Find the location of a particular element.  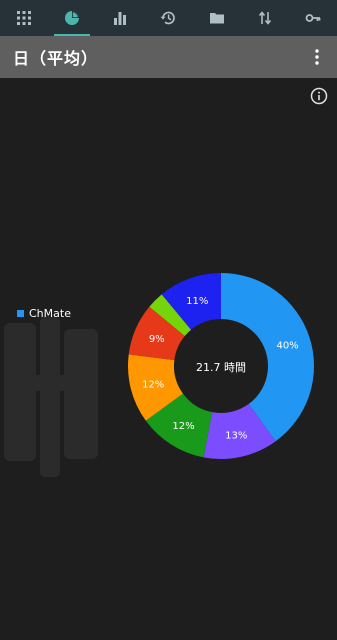

slice-percent-label-1: 13% is located at coordinates (236, 435).